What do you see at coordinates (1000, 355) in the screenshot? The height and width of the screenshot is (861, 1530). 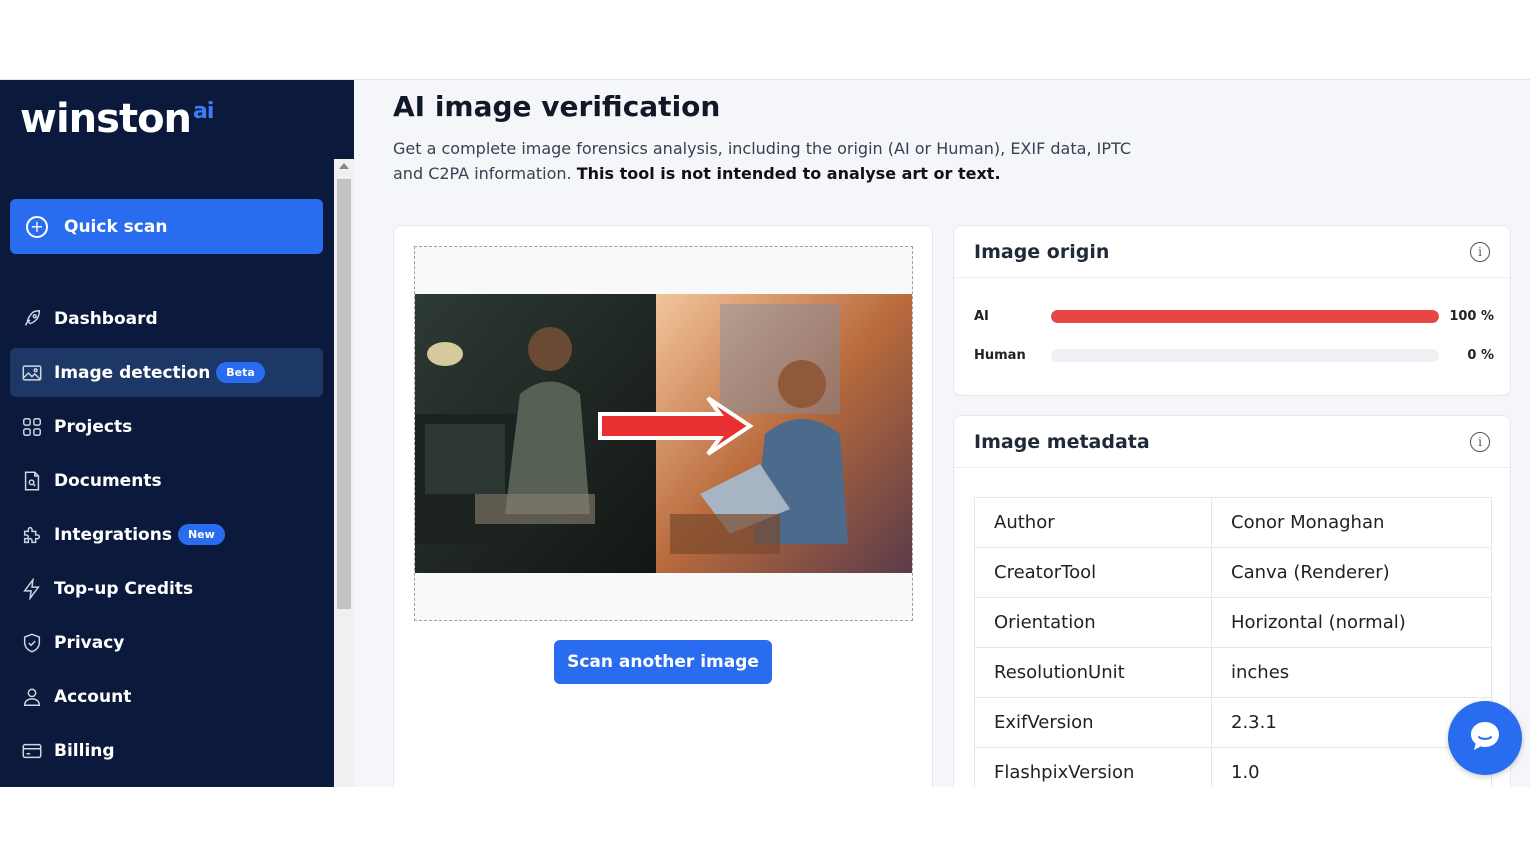 I see `origin-label: Human` at bounding box center [1000, 355].